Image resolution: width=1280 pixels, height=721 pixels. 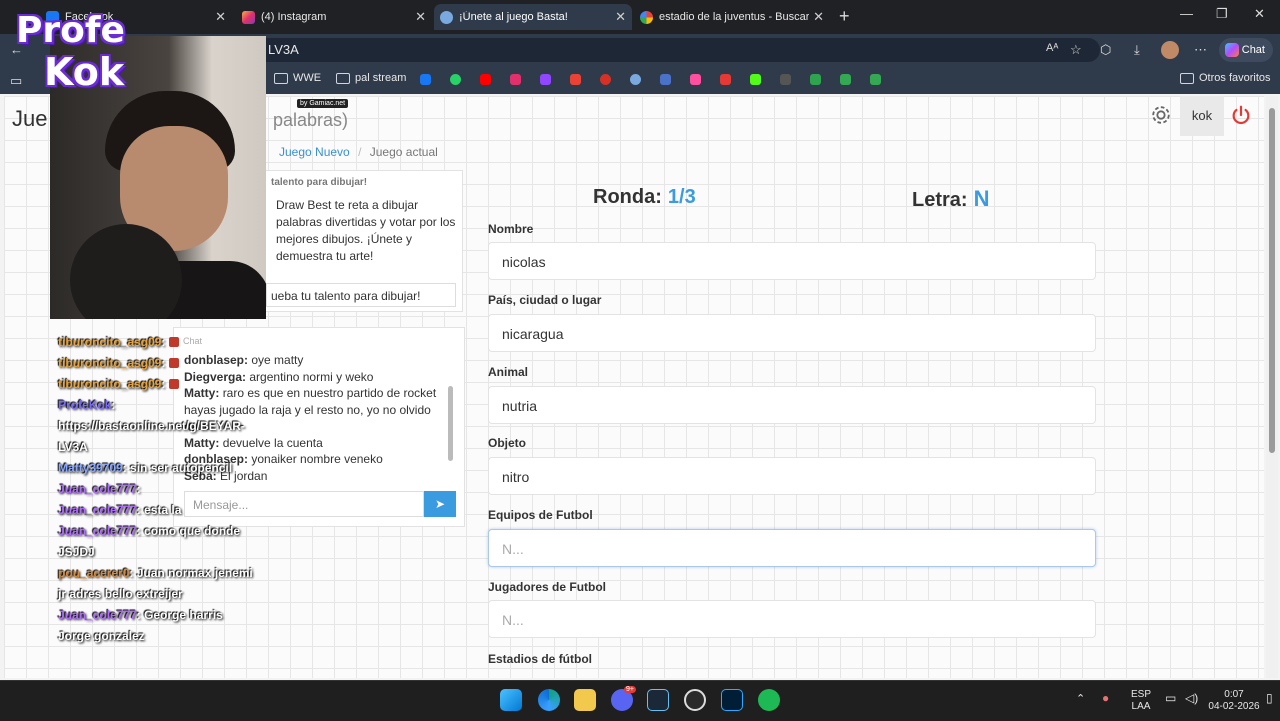 What do you see at coordinates (844, 16) in the screenshot?
I see `new-tab-icon: +` at bounding box center [844, 16].